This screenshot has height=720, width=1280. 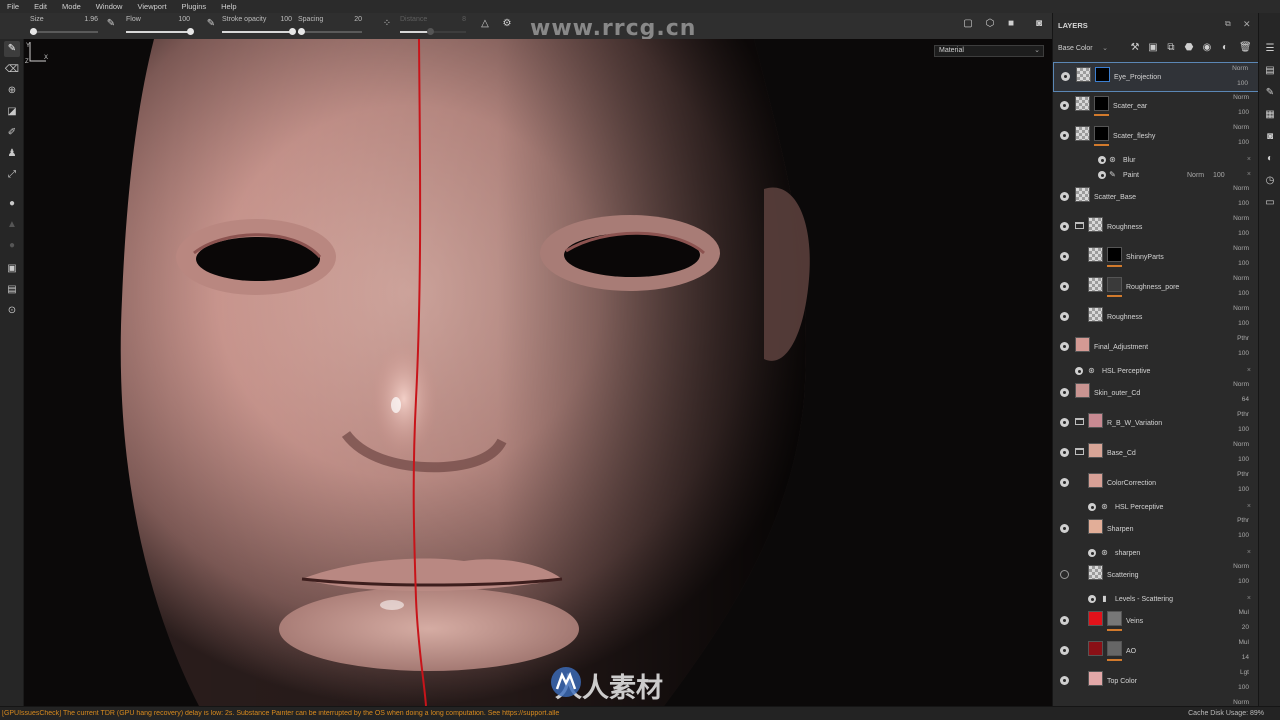 I want to click on layer-row: ColorCorrection Pthr 100, so click(x=1156, y=484).